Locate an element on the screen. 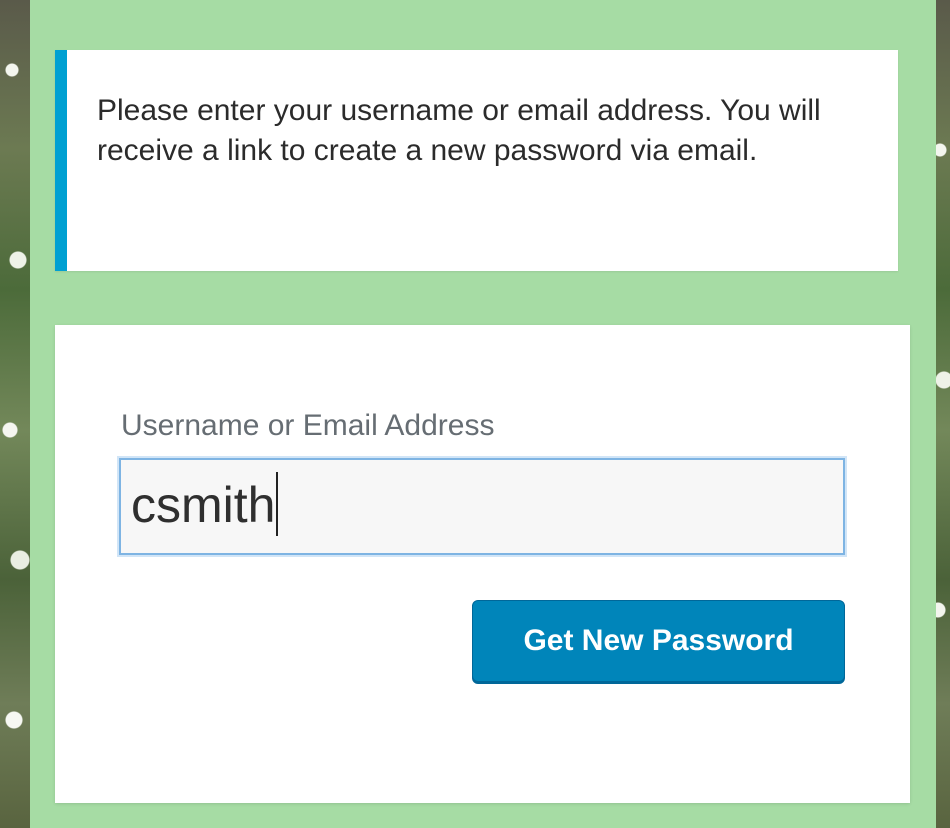 The image size is (950, 828). input-value-text: csmith is located at coordinates (203, 505).